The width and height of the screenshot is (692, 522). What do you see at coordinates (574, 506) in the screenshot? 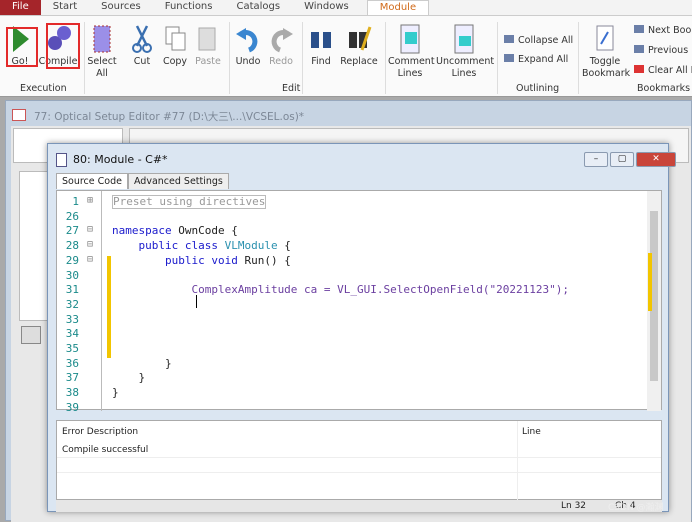
I see `status-line: Ln 32` at bounding box center [574, 506].